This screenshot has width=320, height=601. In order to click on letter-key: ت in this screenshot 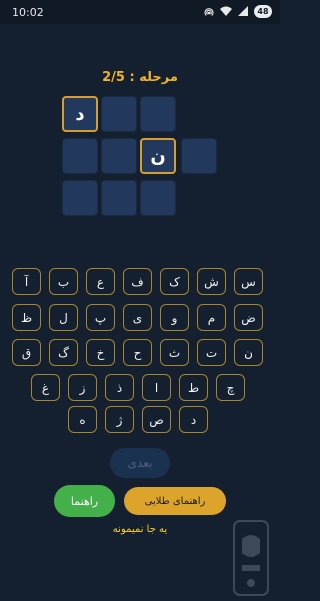, I will do `click(211, 352)`.